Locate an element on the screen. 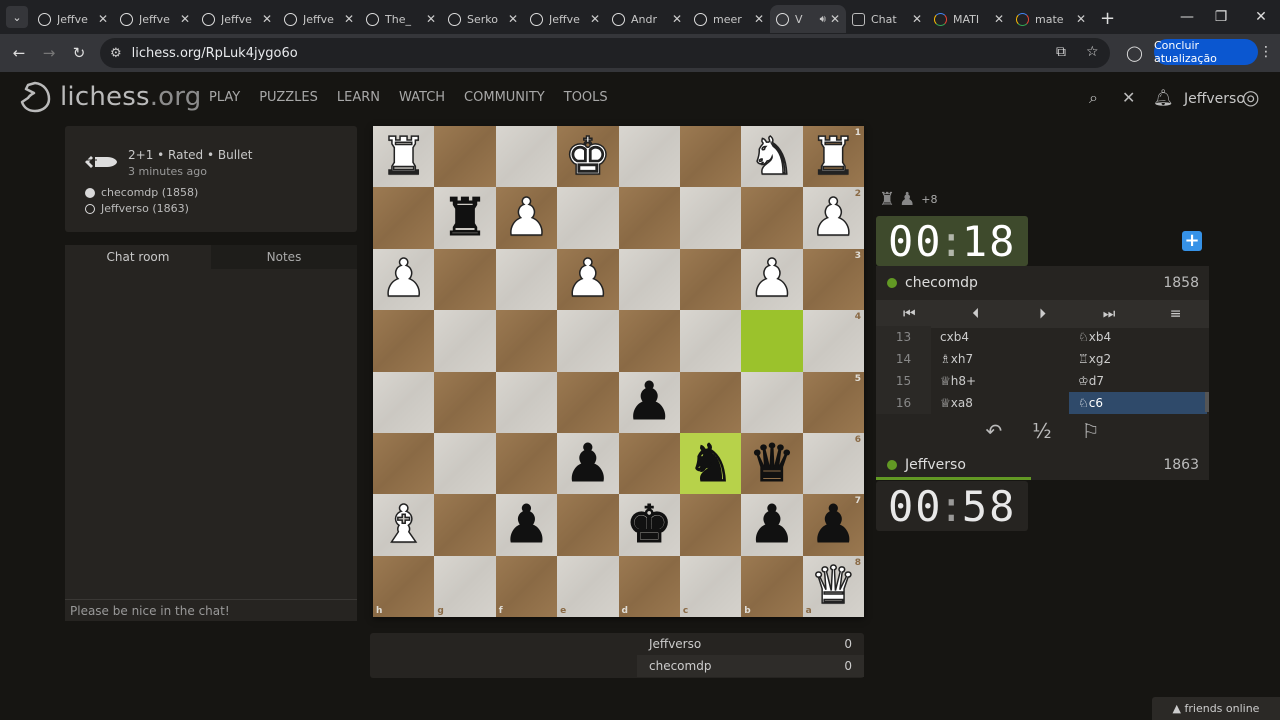 The height and width of the screenshot is (720, 1280). last-move-icon: ⏭ is located at coordinates (1109, 314).